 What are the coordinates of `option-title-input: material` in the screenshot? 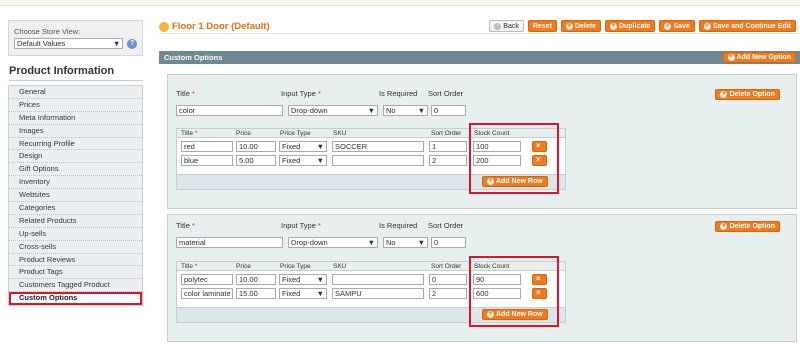 It's located at (229, 242).